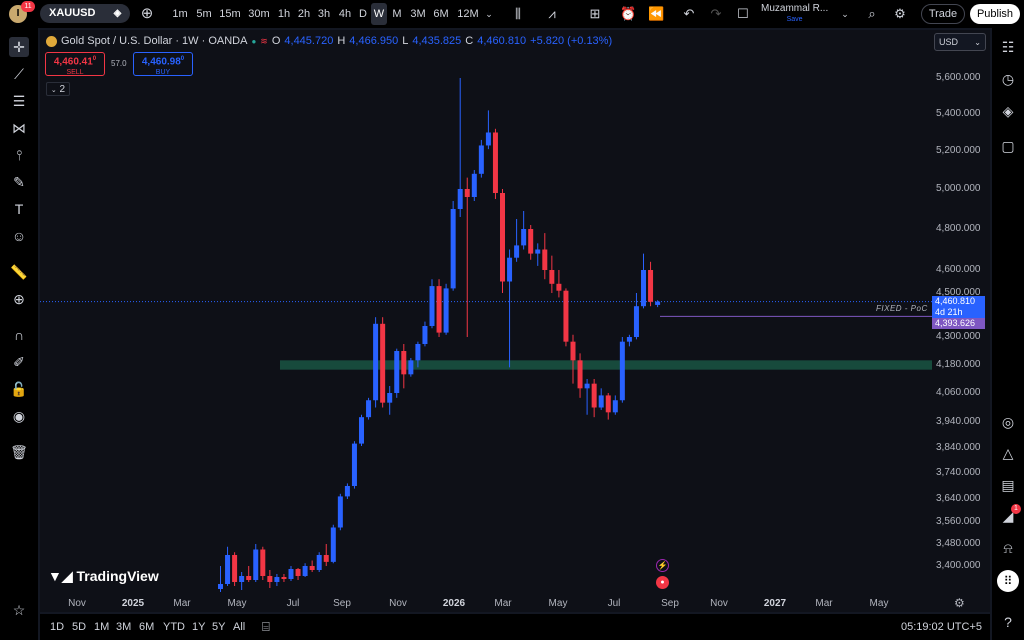 This screenshot has height=640, width=1024. I want to click on timeframe-30m: 30m, so click(259, 14).